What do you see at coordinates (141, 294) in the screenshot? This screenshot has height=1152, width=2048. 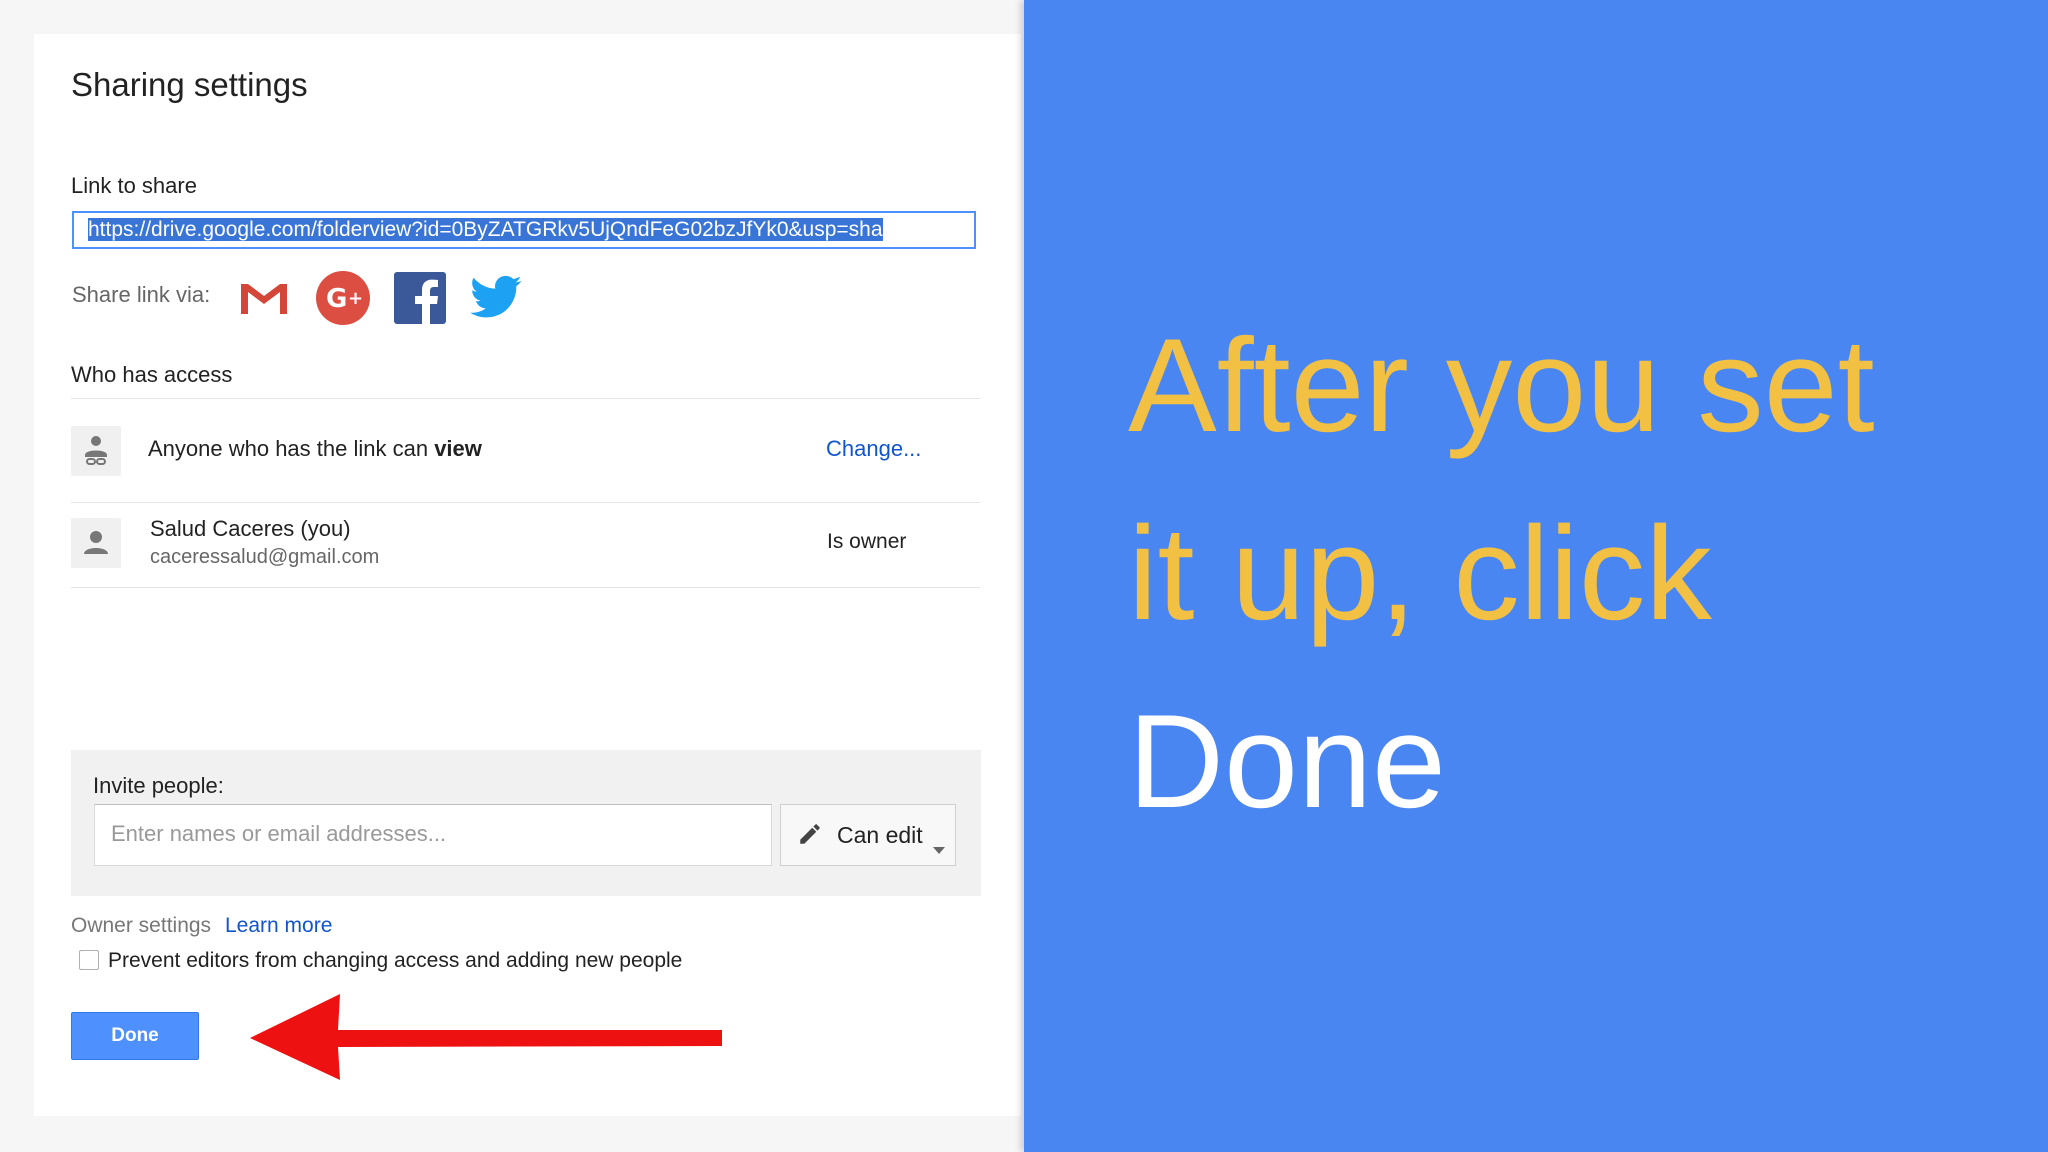 I see `share-via-label: Share link via:` at bounding box center [141, 294].